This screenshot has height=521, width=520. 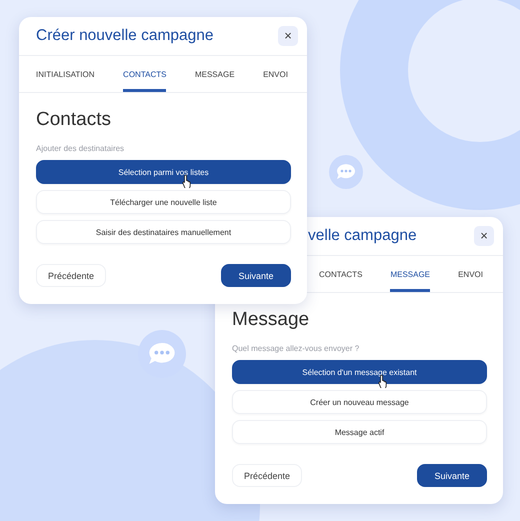 I want to click on prompt-text: Ajouter des destinataires, so click(x=81, y=148).